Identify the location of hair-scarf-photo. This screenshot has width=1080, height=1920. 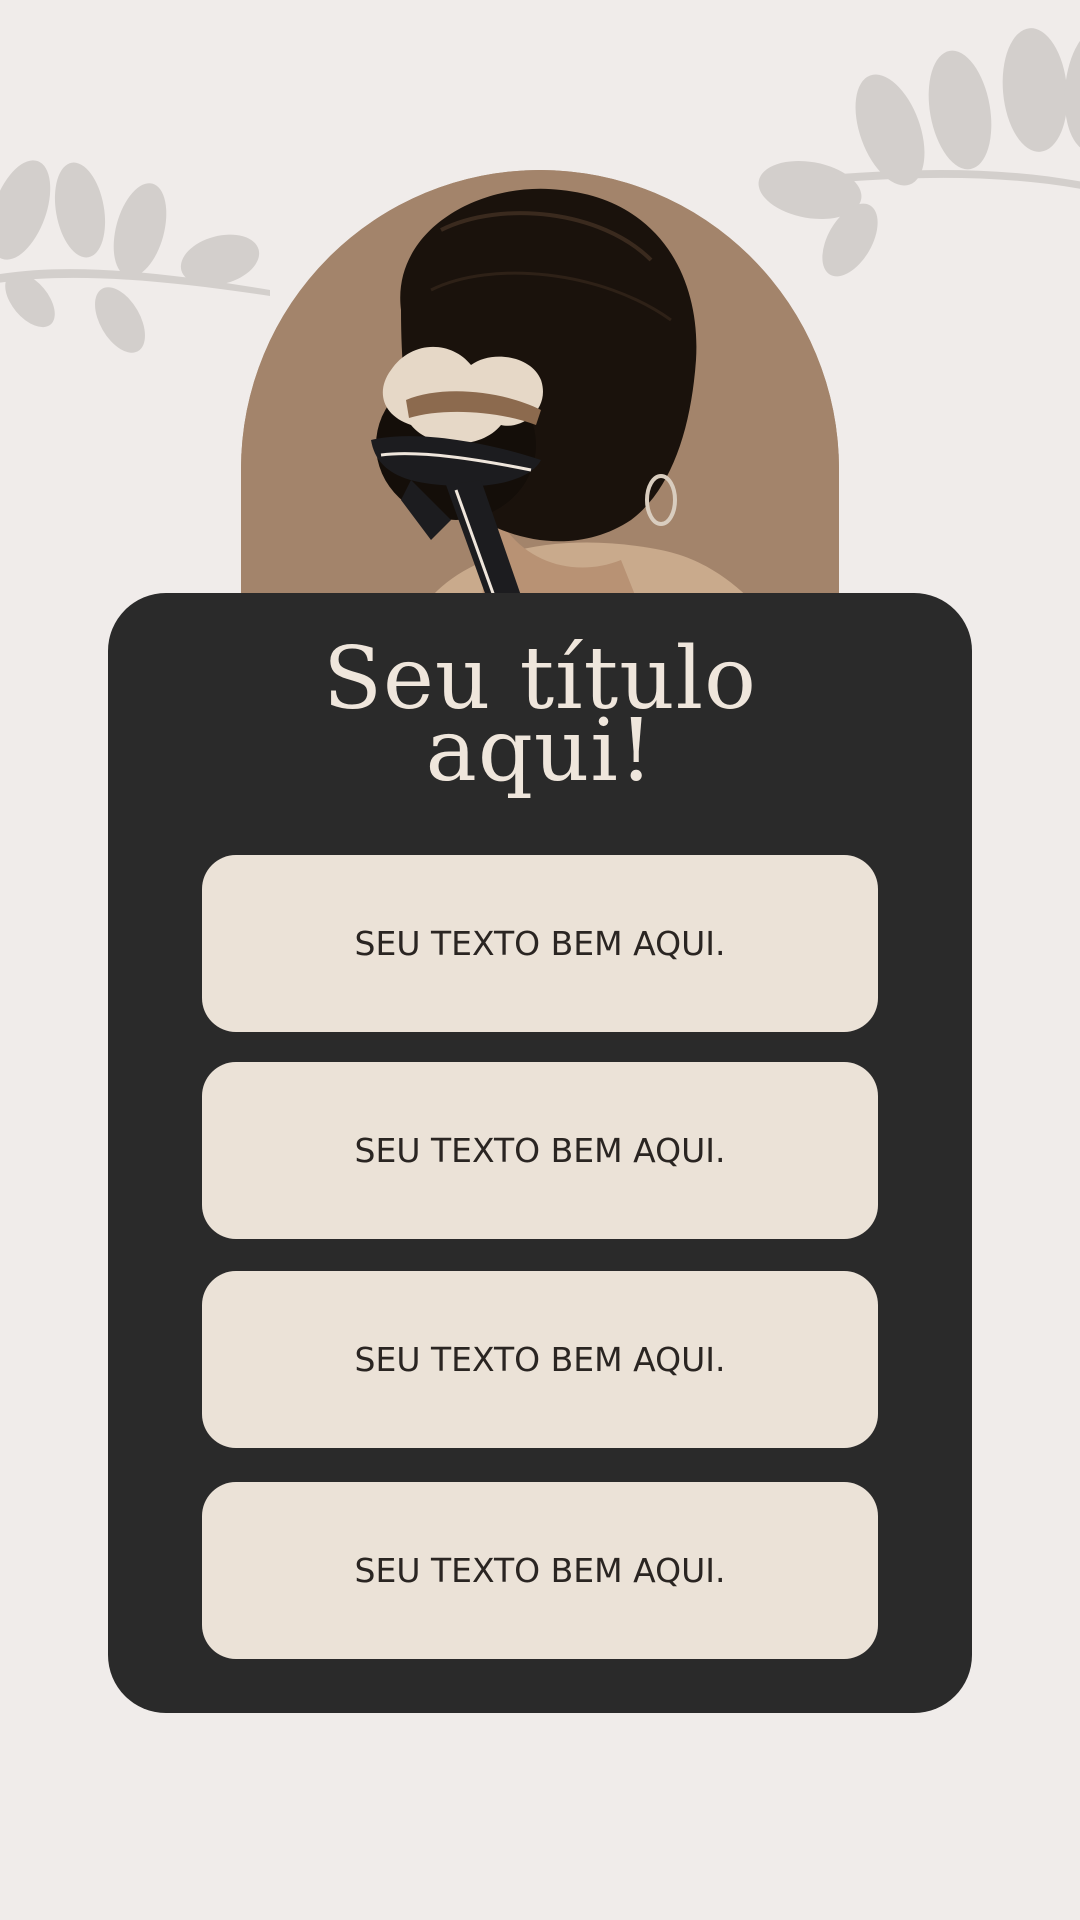
(540, 390).